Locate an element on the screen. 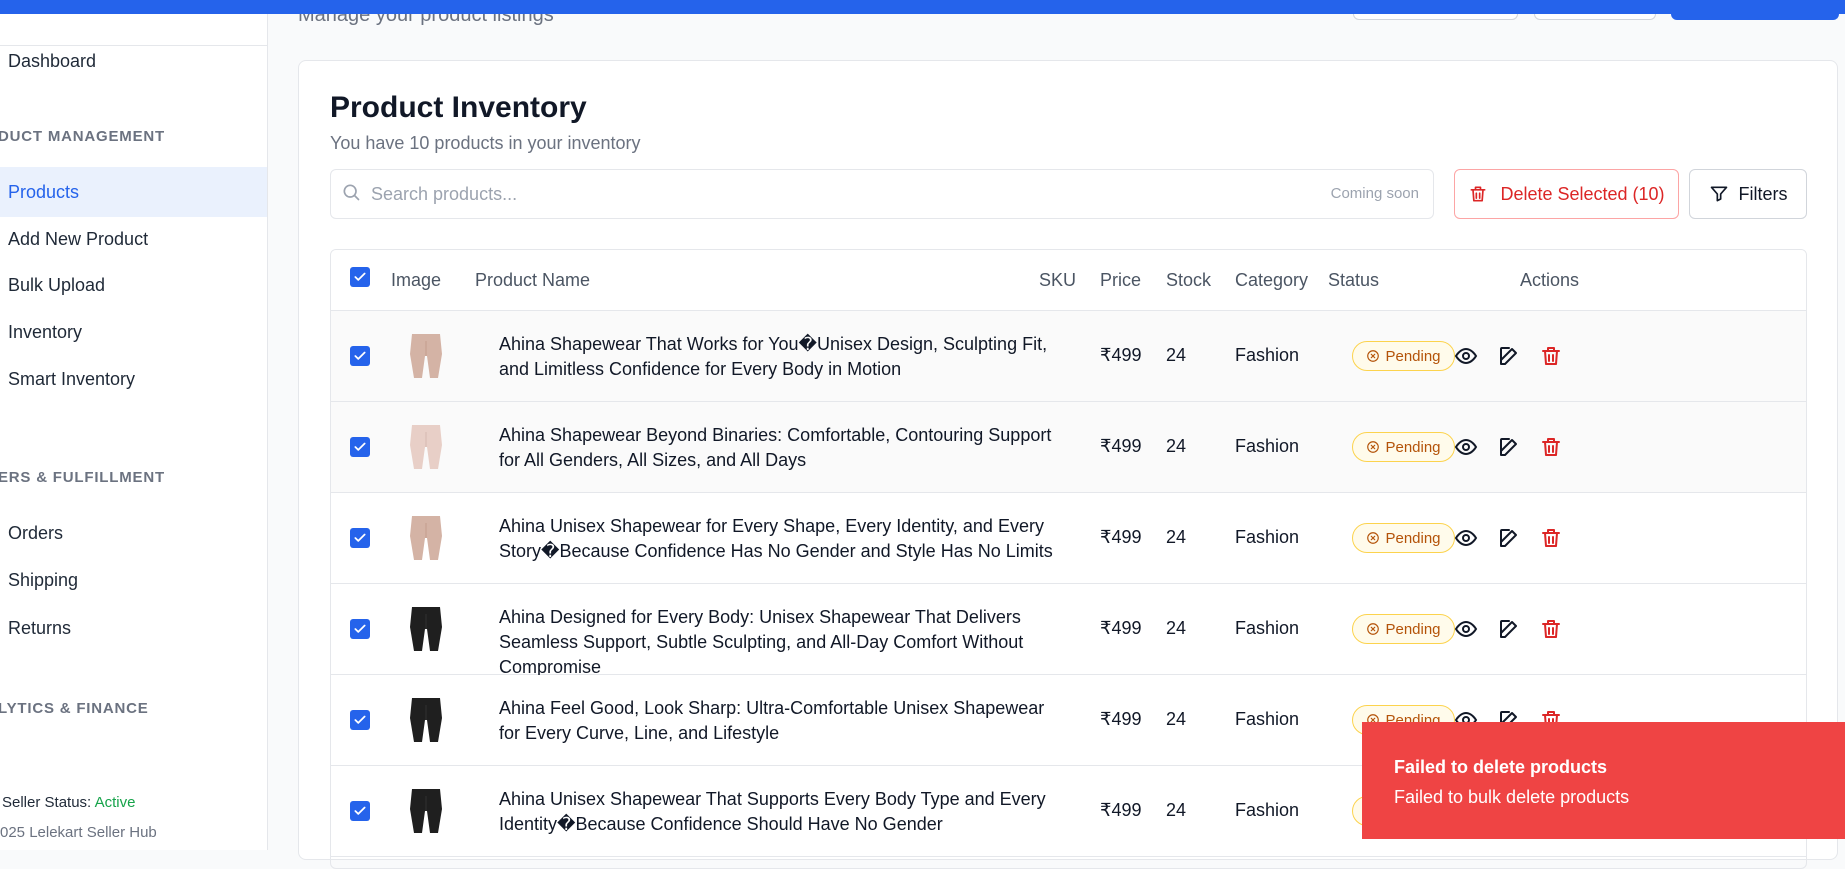 The width and height of the screenshot is (1845, 869). column-header-category: Category is located at coordinates (1272, 280).